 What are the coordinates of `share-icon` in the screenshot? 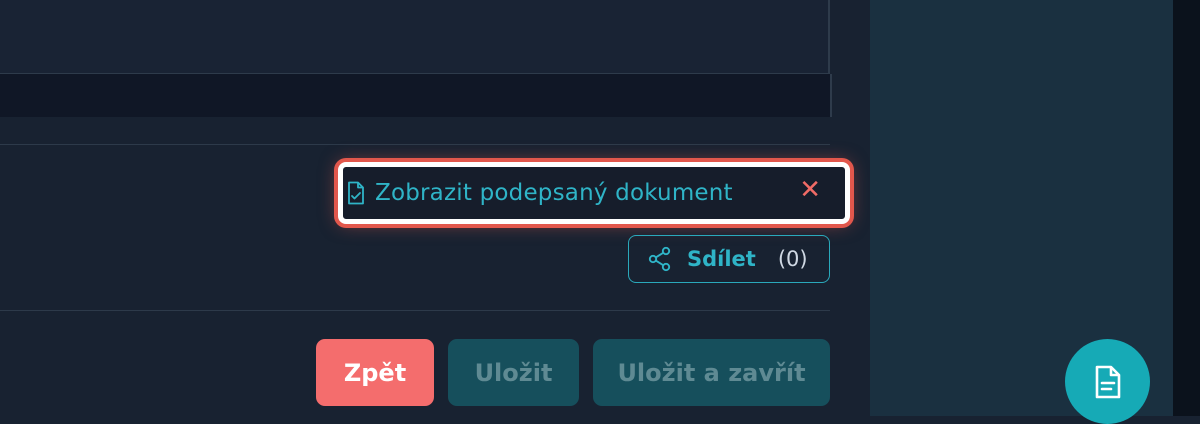 It's located at (660, 259).